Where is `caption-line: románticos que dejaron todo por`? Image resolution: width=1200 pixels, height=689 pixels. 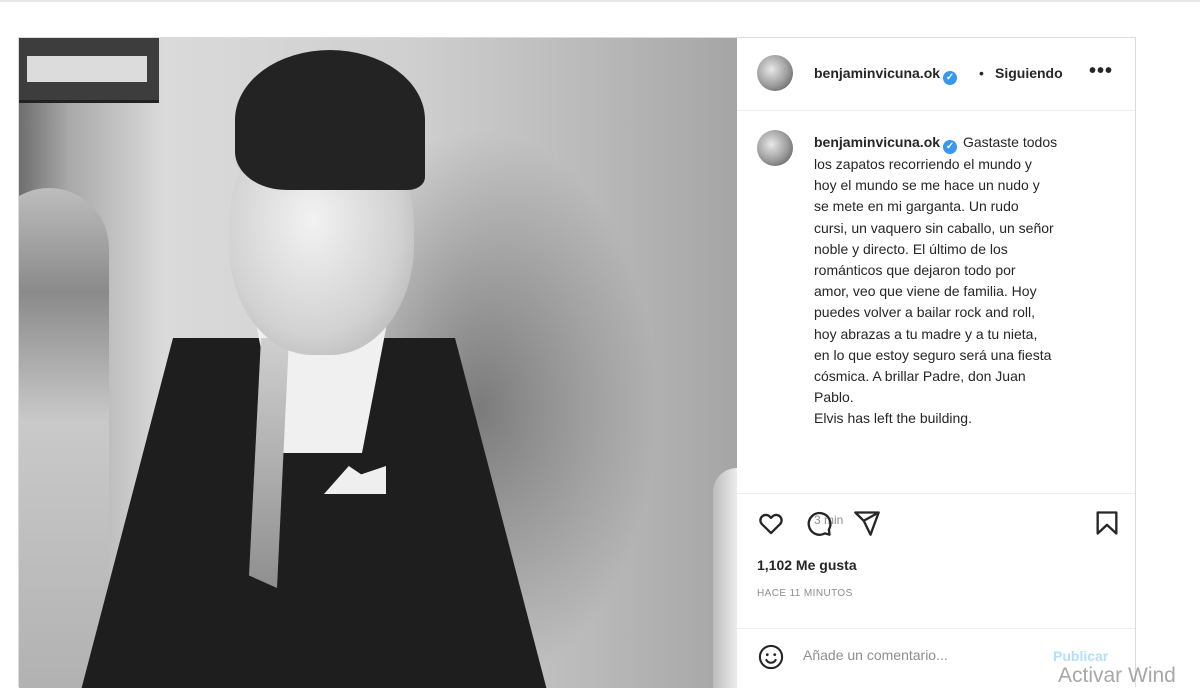 caption-line: románticos que dejaron todo por is located at coordinates (915, 270).